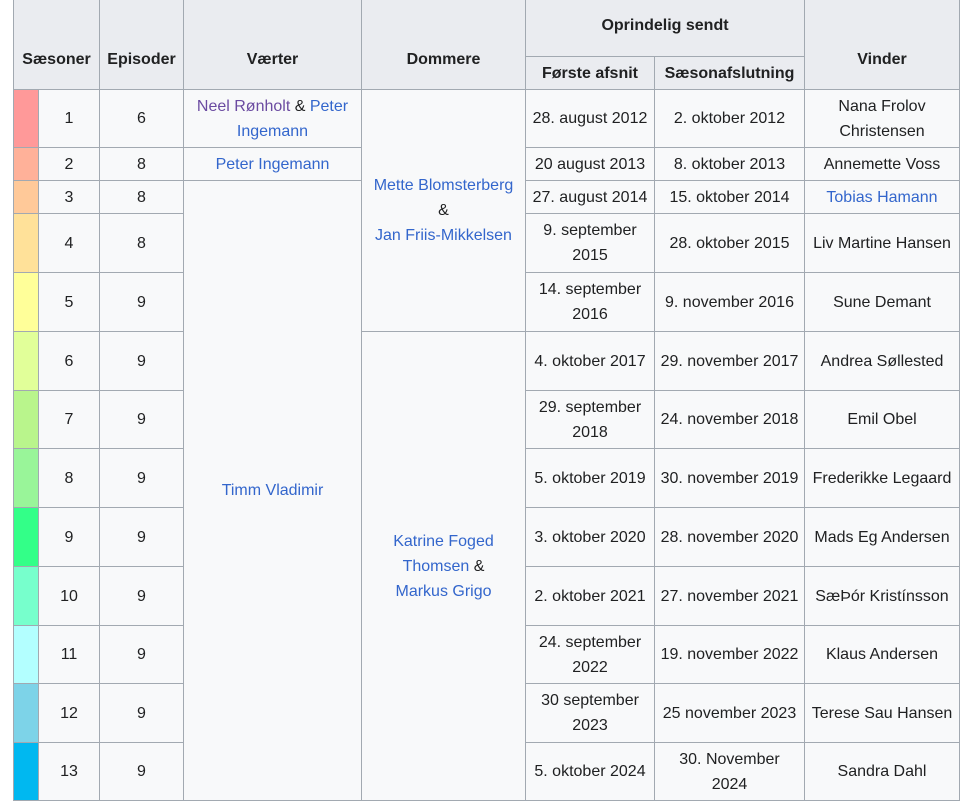 This screenshot has width=970, height=801. I want to click on season-finale-date: 28. november 2020, so click(729, 537).